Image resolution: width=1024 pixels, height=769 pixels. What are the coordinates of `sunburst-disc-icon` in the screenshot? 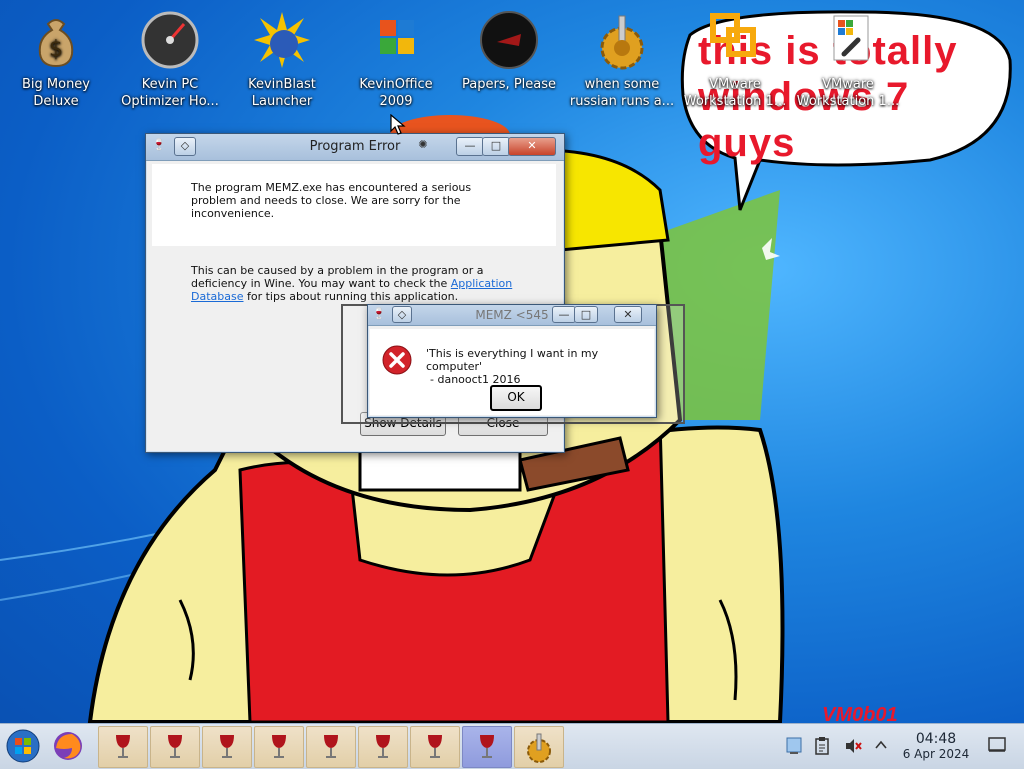 It's located at (282, 40).